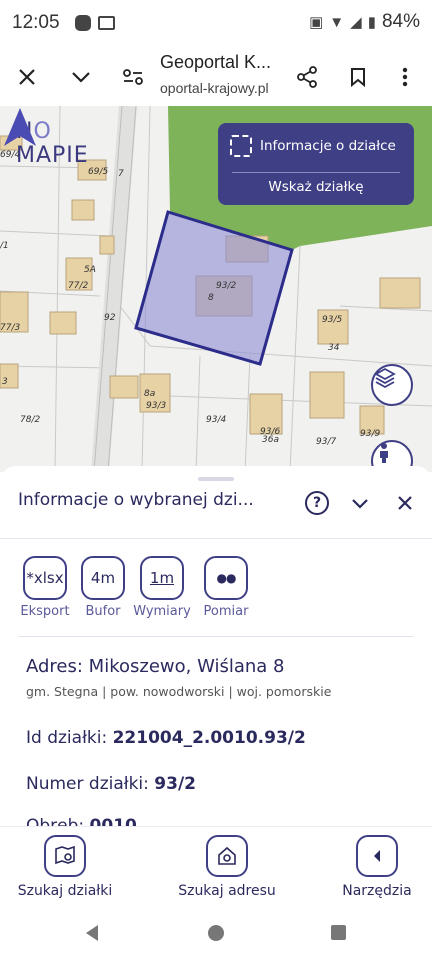  I want to click on parcel-id-value: 221004_2.0010.93/2, so click(209, 738).